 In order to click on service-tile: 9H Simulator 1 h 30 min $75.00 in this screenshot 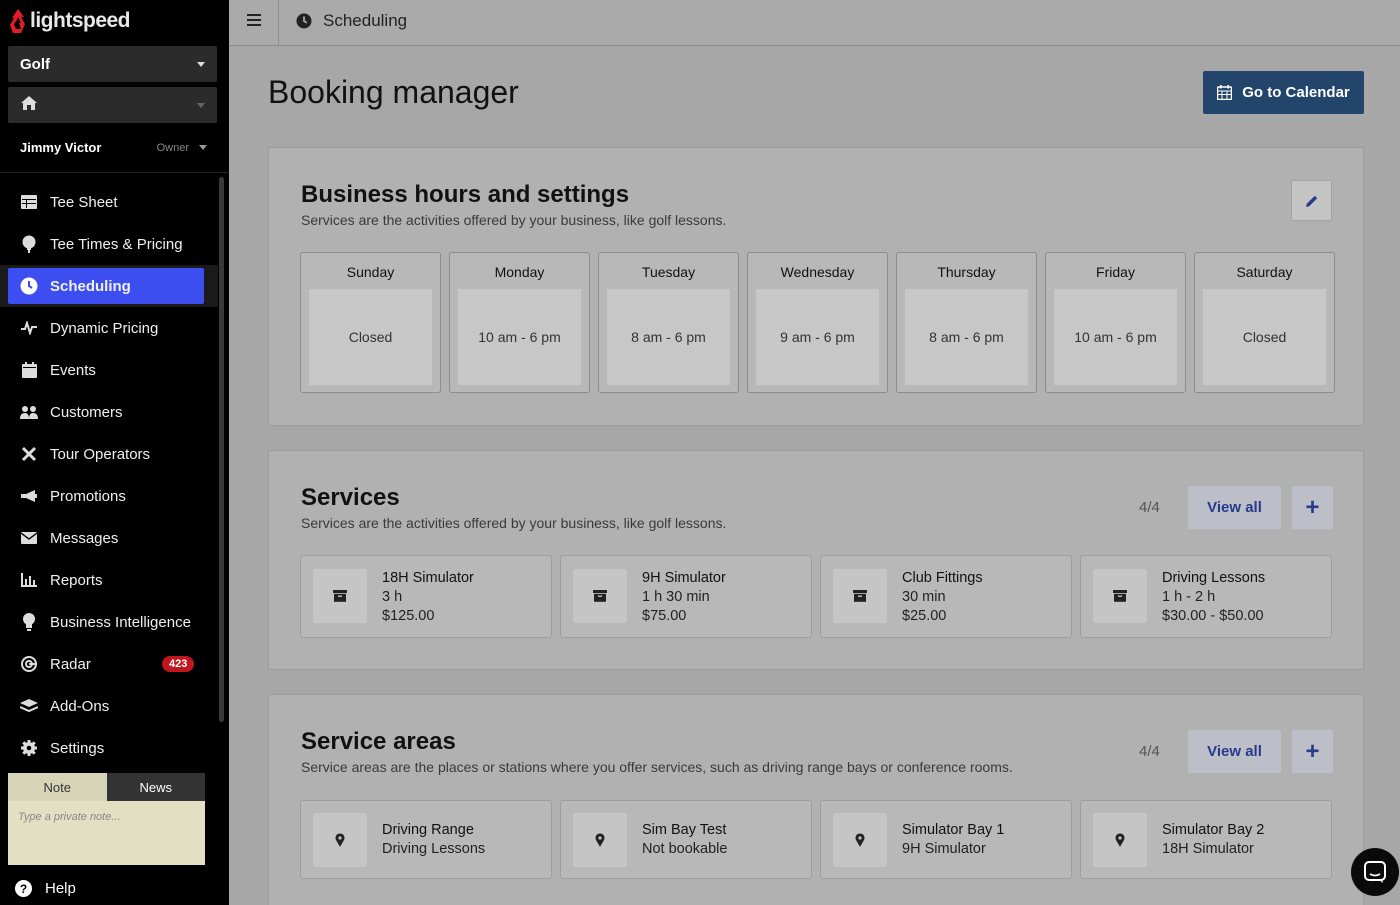, I will do `click(686, 596)`.